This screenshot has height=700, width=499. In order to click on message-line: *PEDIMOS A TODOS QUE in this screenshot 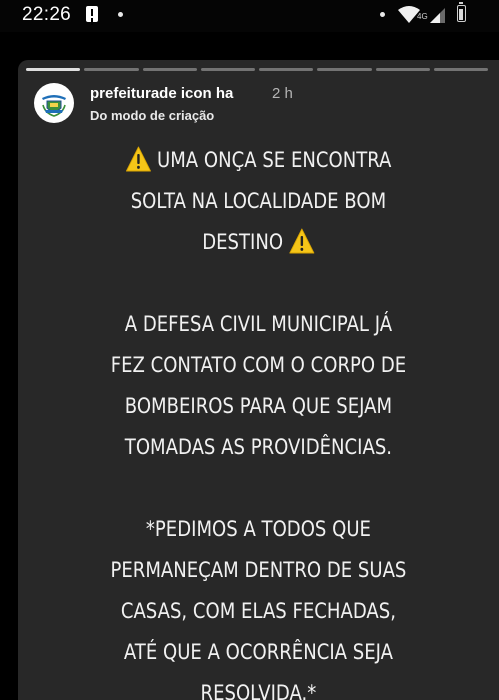, I will do `click(258, 529)`.